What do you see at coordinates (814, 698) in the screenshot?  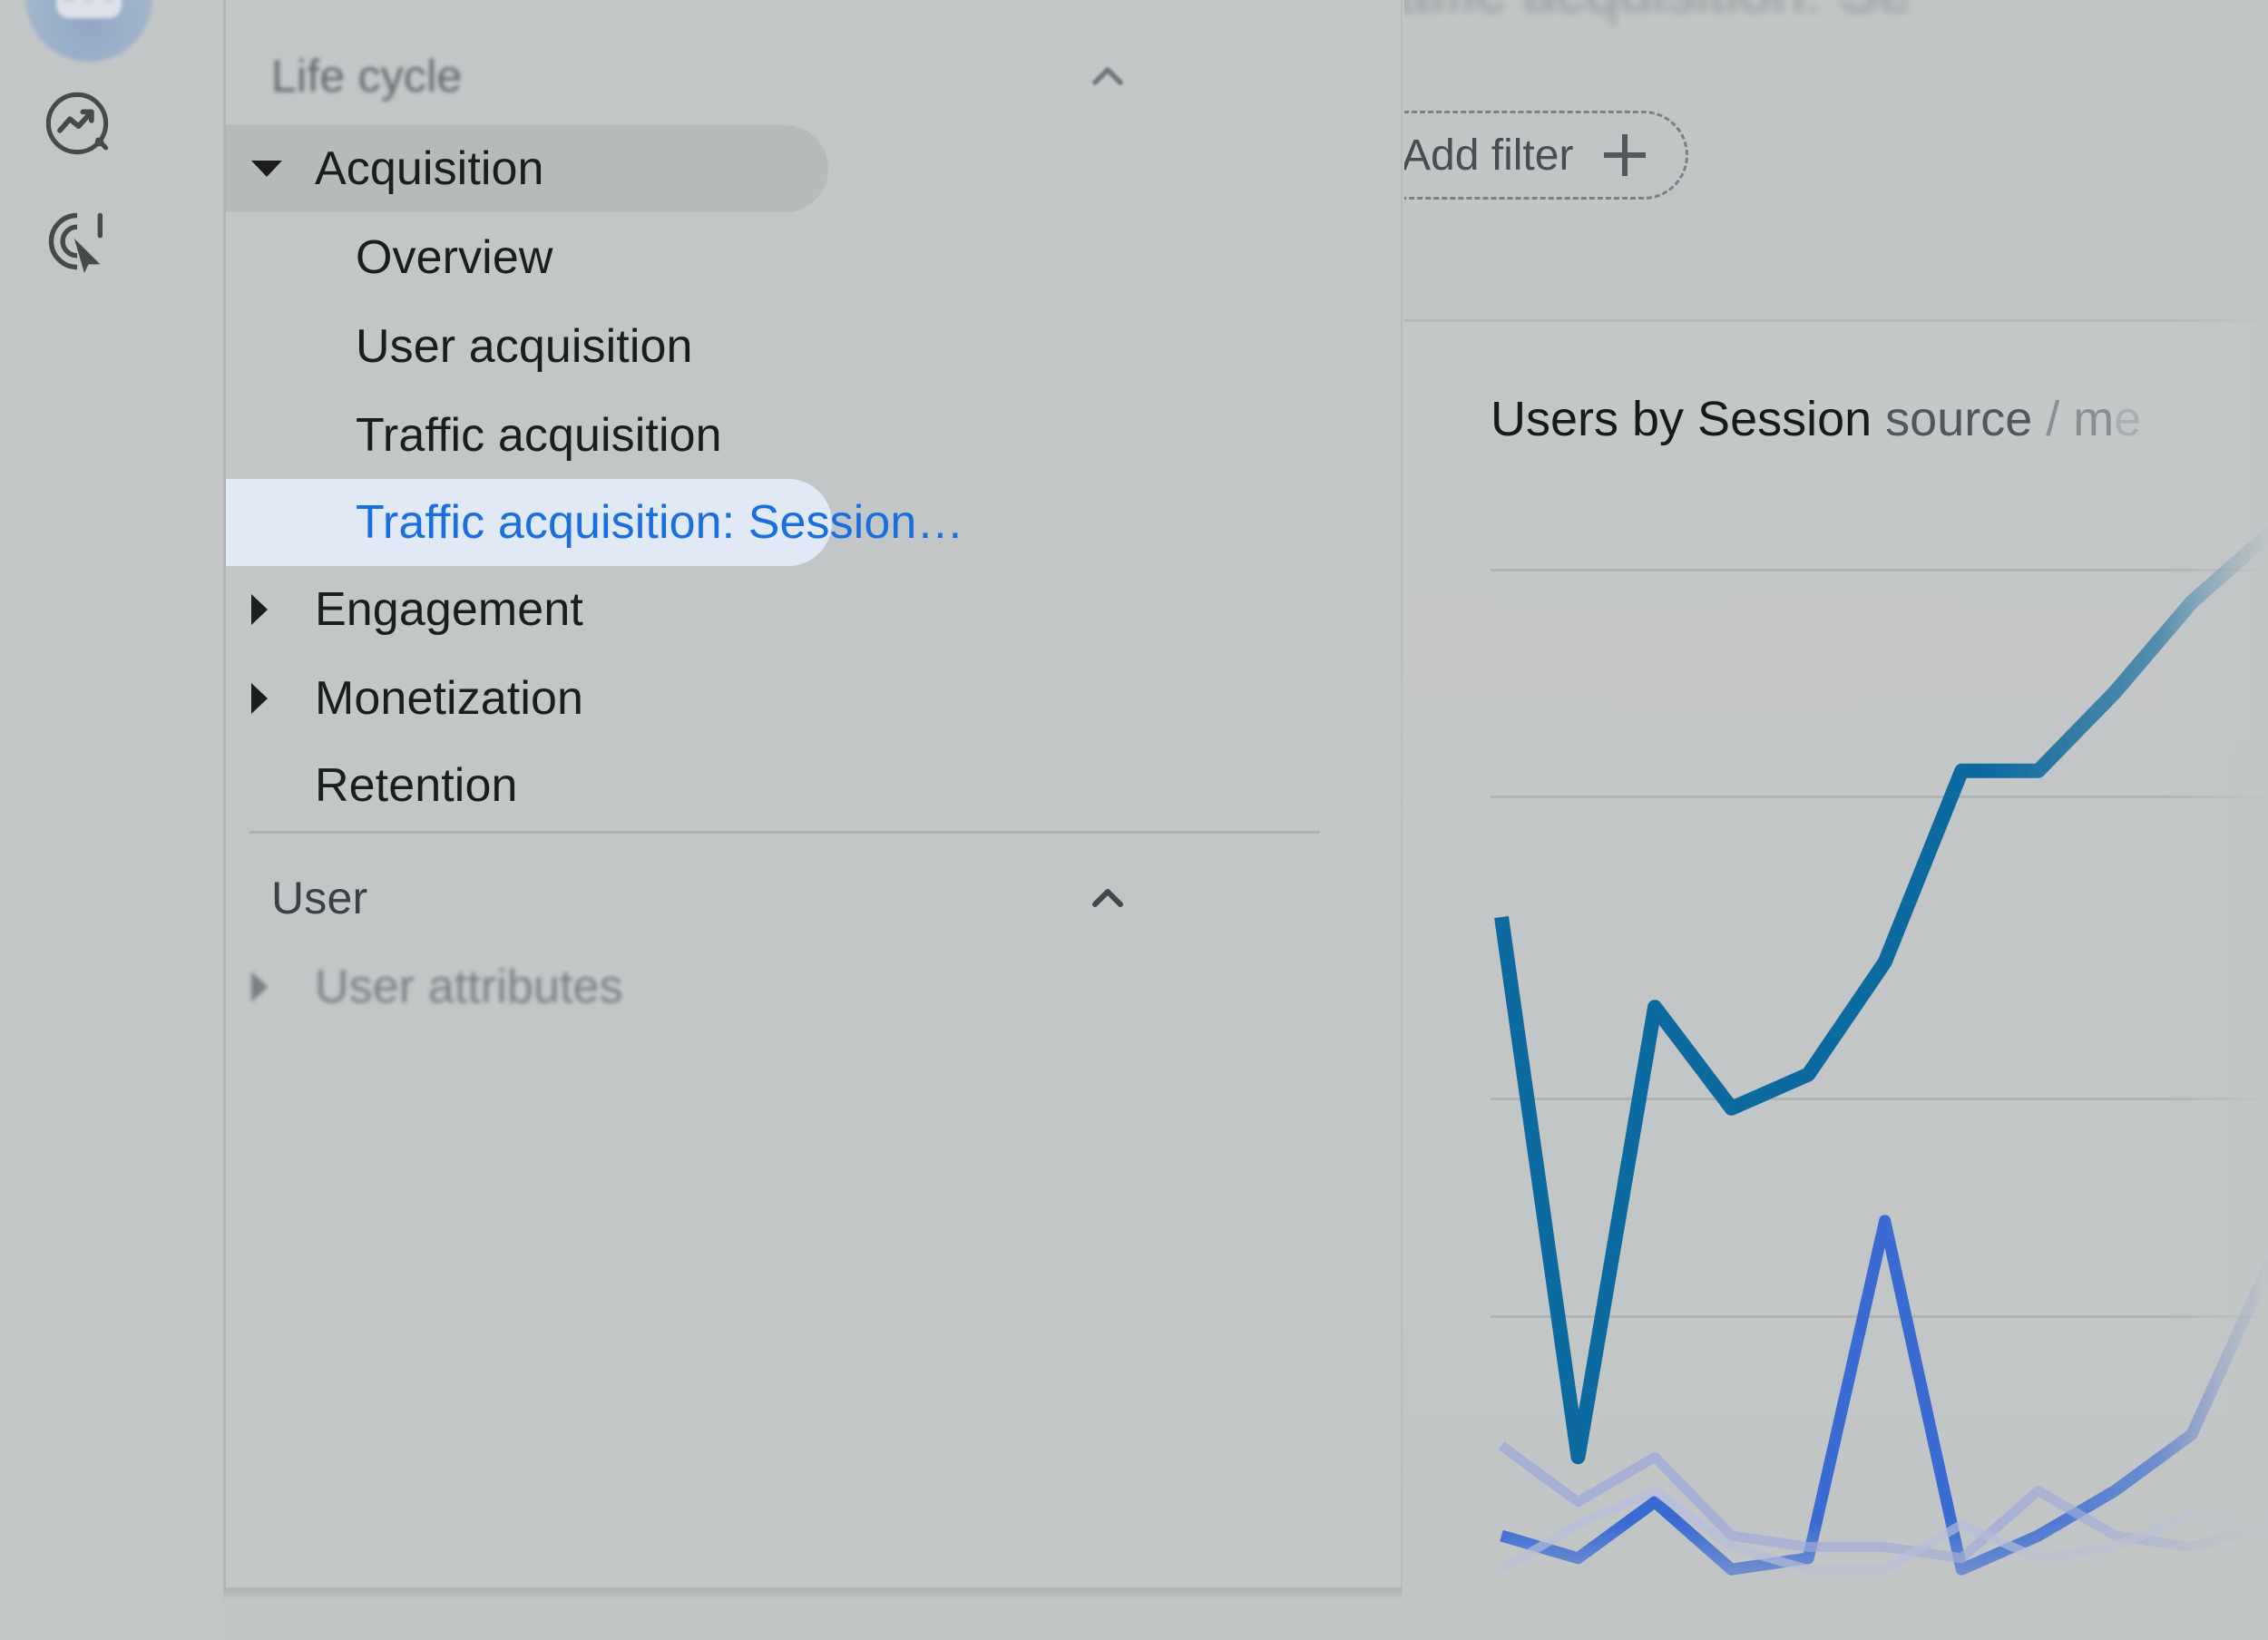 I see `sidebar-item-monetization: Monetization` at bounding box center [814, 698].